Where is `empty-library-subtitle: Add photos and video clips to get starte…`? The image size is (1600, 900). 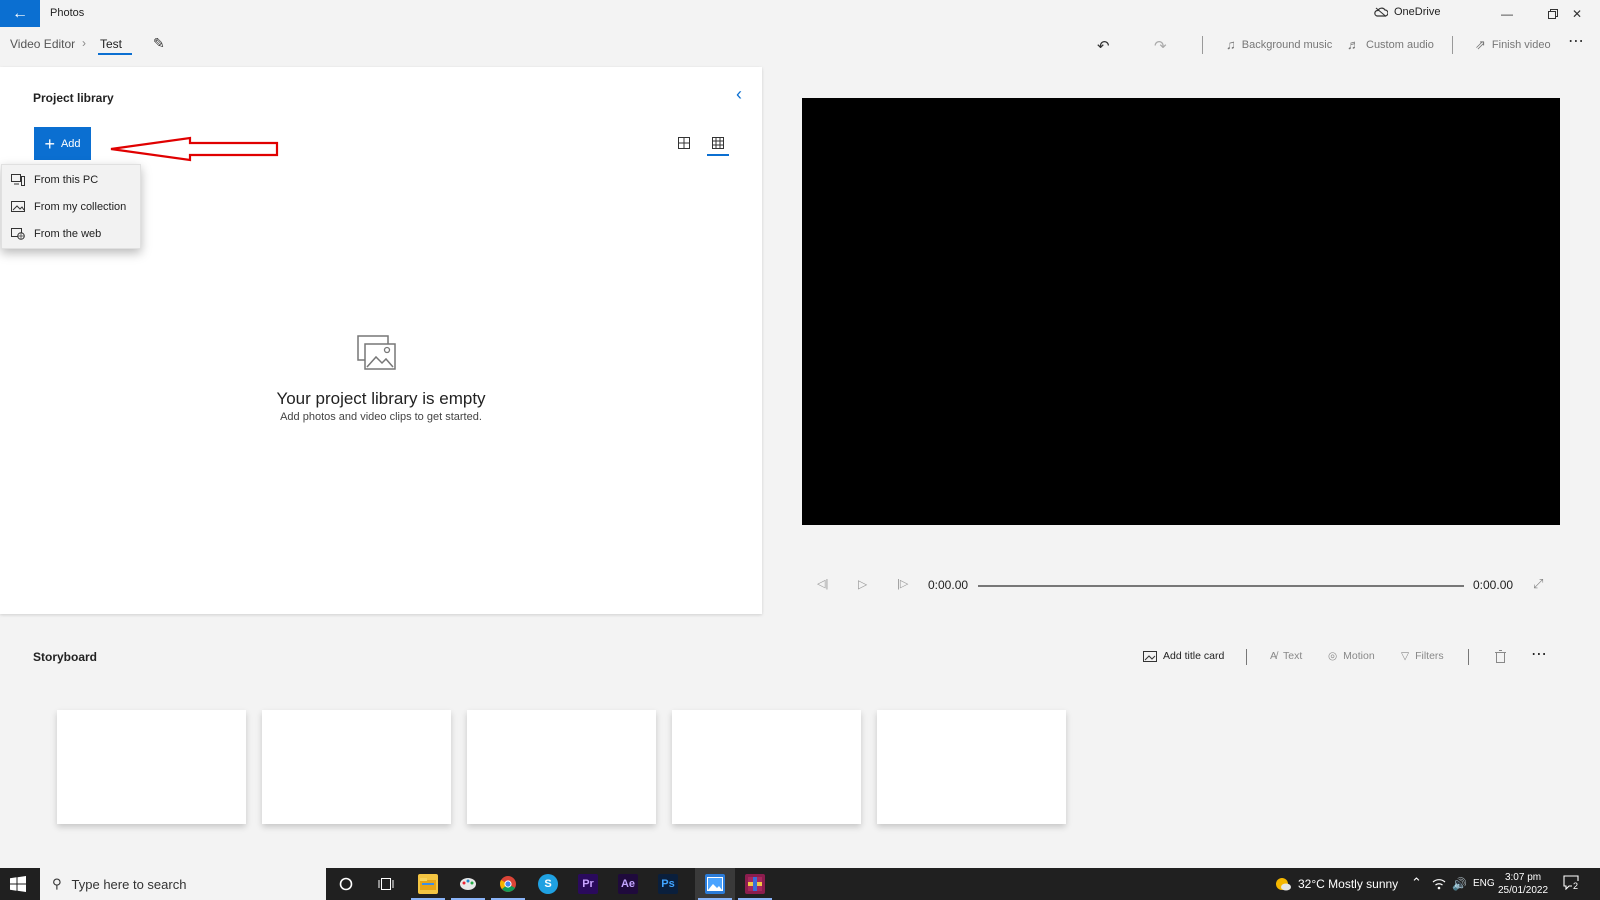
empty-library-subtitle: Add photos and video clips to get starte… is located at coordinates (381, 417).